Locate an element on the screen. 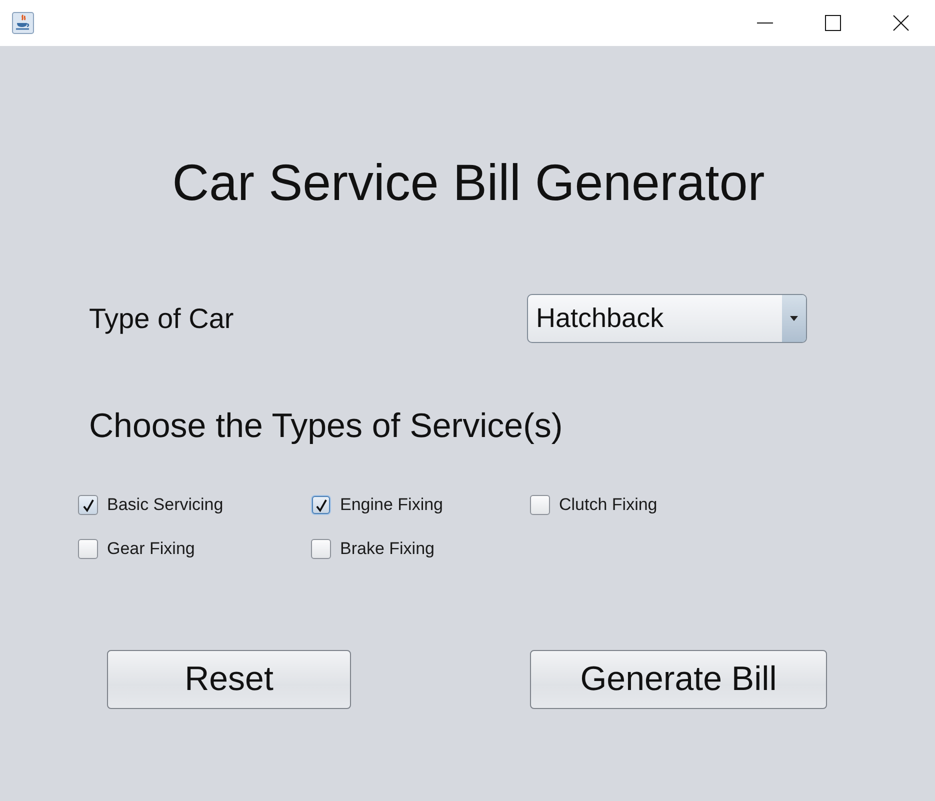 Image resolution: width=935 pixels, height=801 pixels. checkbox-label: Brake Fixing is located at coordinates (387, 549).